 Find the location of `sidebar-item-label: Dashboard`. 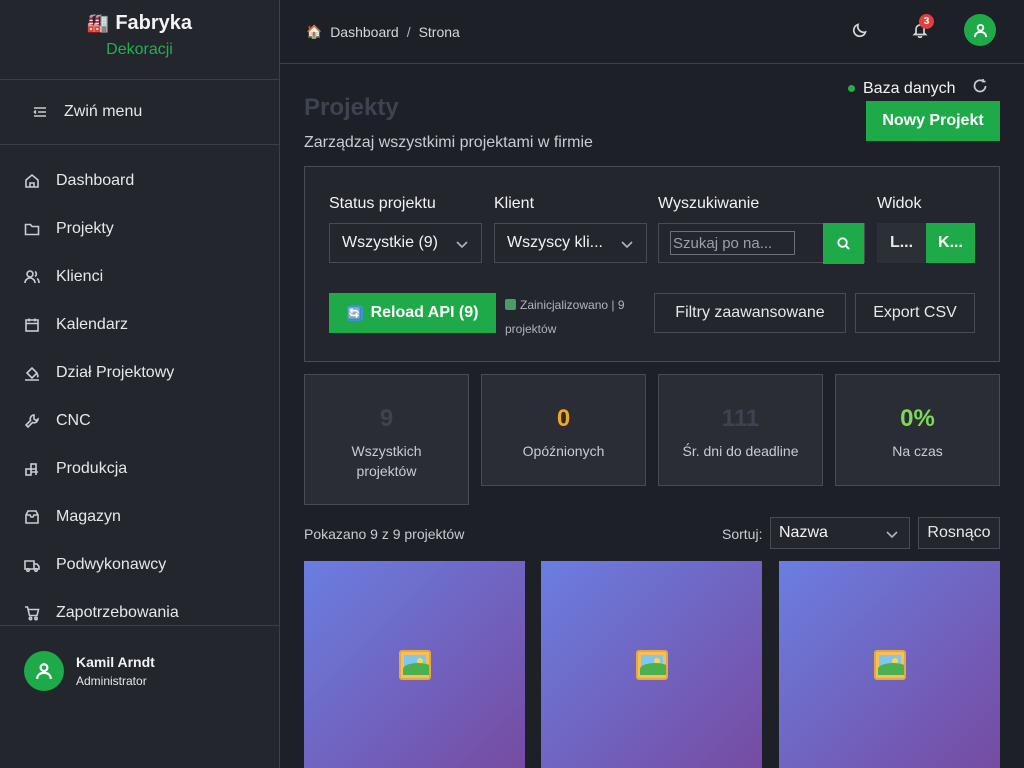

sidebar-item-label: Dashboard is located at coordinates (95, 180).